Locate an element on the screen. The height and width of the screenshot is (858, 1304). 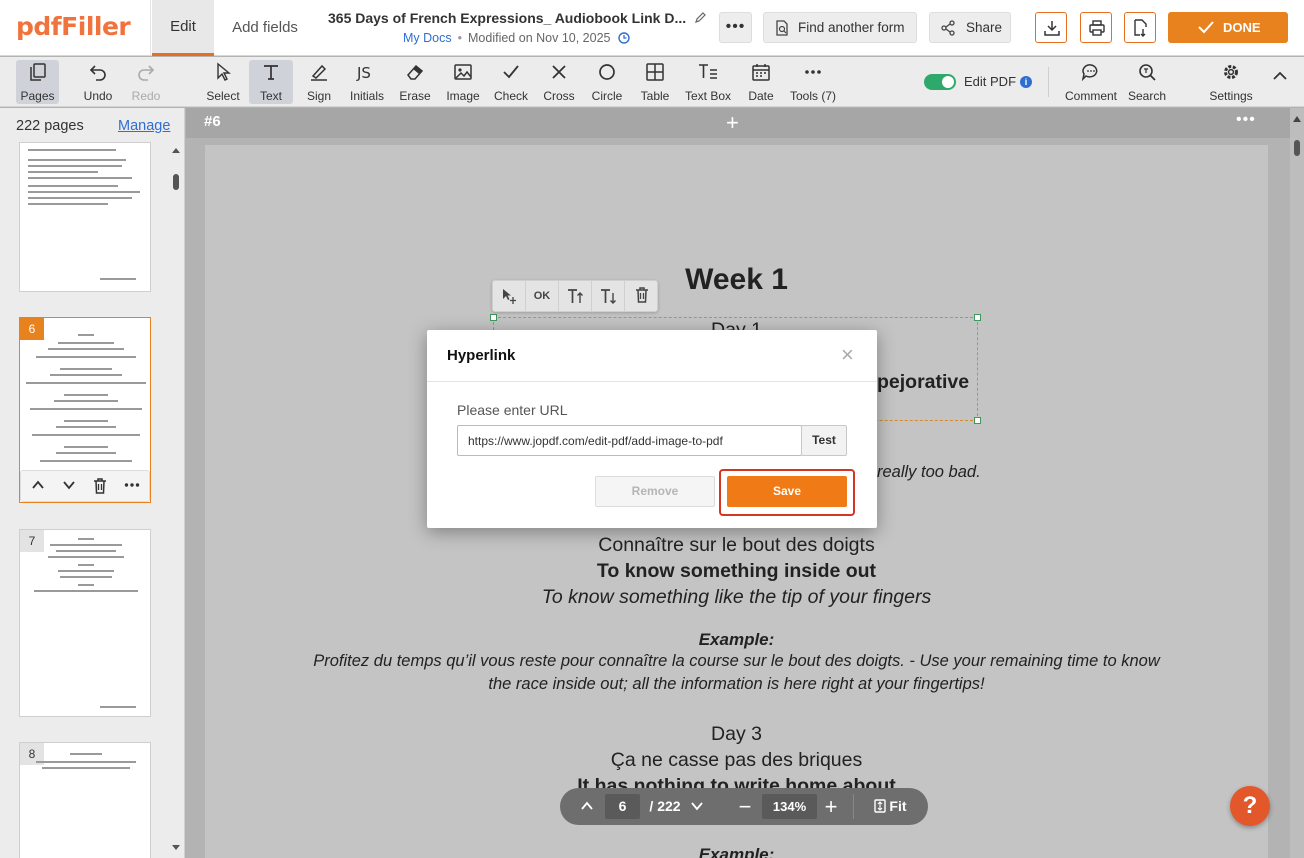
delete-page-button is located at coordinates (100, 486).